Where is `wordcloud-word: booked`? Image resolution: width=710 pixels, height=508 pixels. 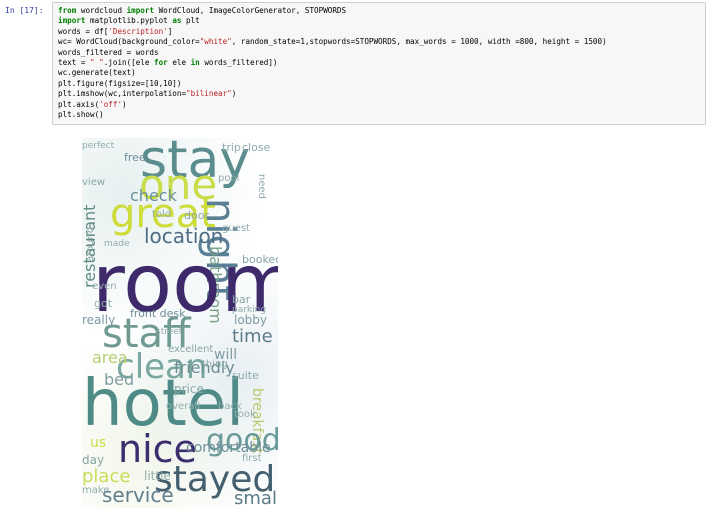
wordcloud-word: booked is located at coordinates (260, 259).